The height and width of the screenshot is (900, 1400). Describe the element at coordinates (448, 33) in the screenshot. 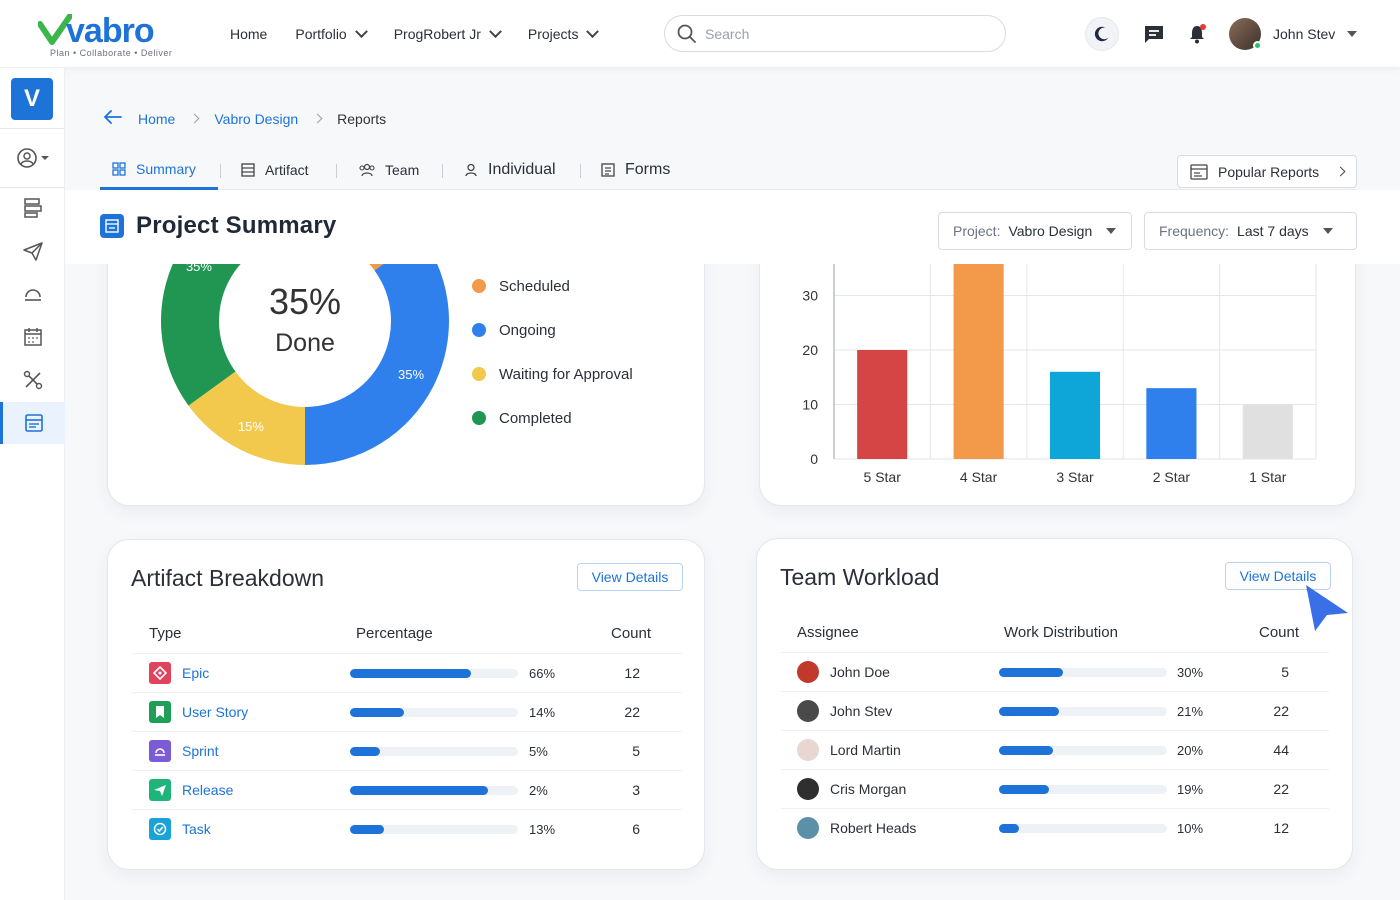

I see `nav-program: ProgRobert Jr` at that location.